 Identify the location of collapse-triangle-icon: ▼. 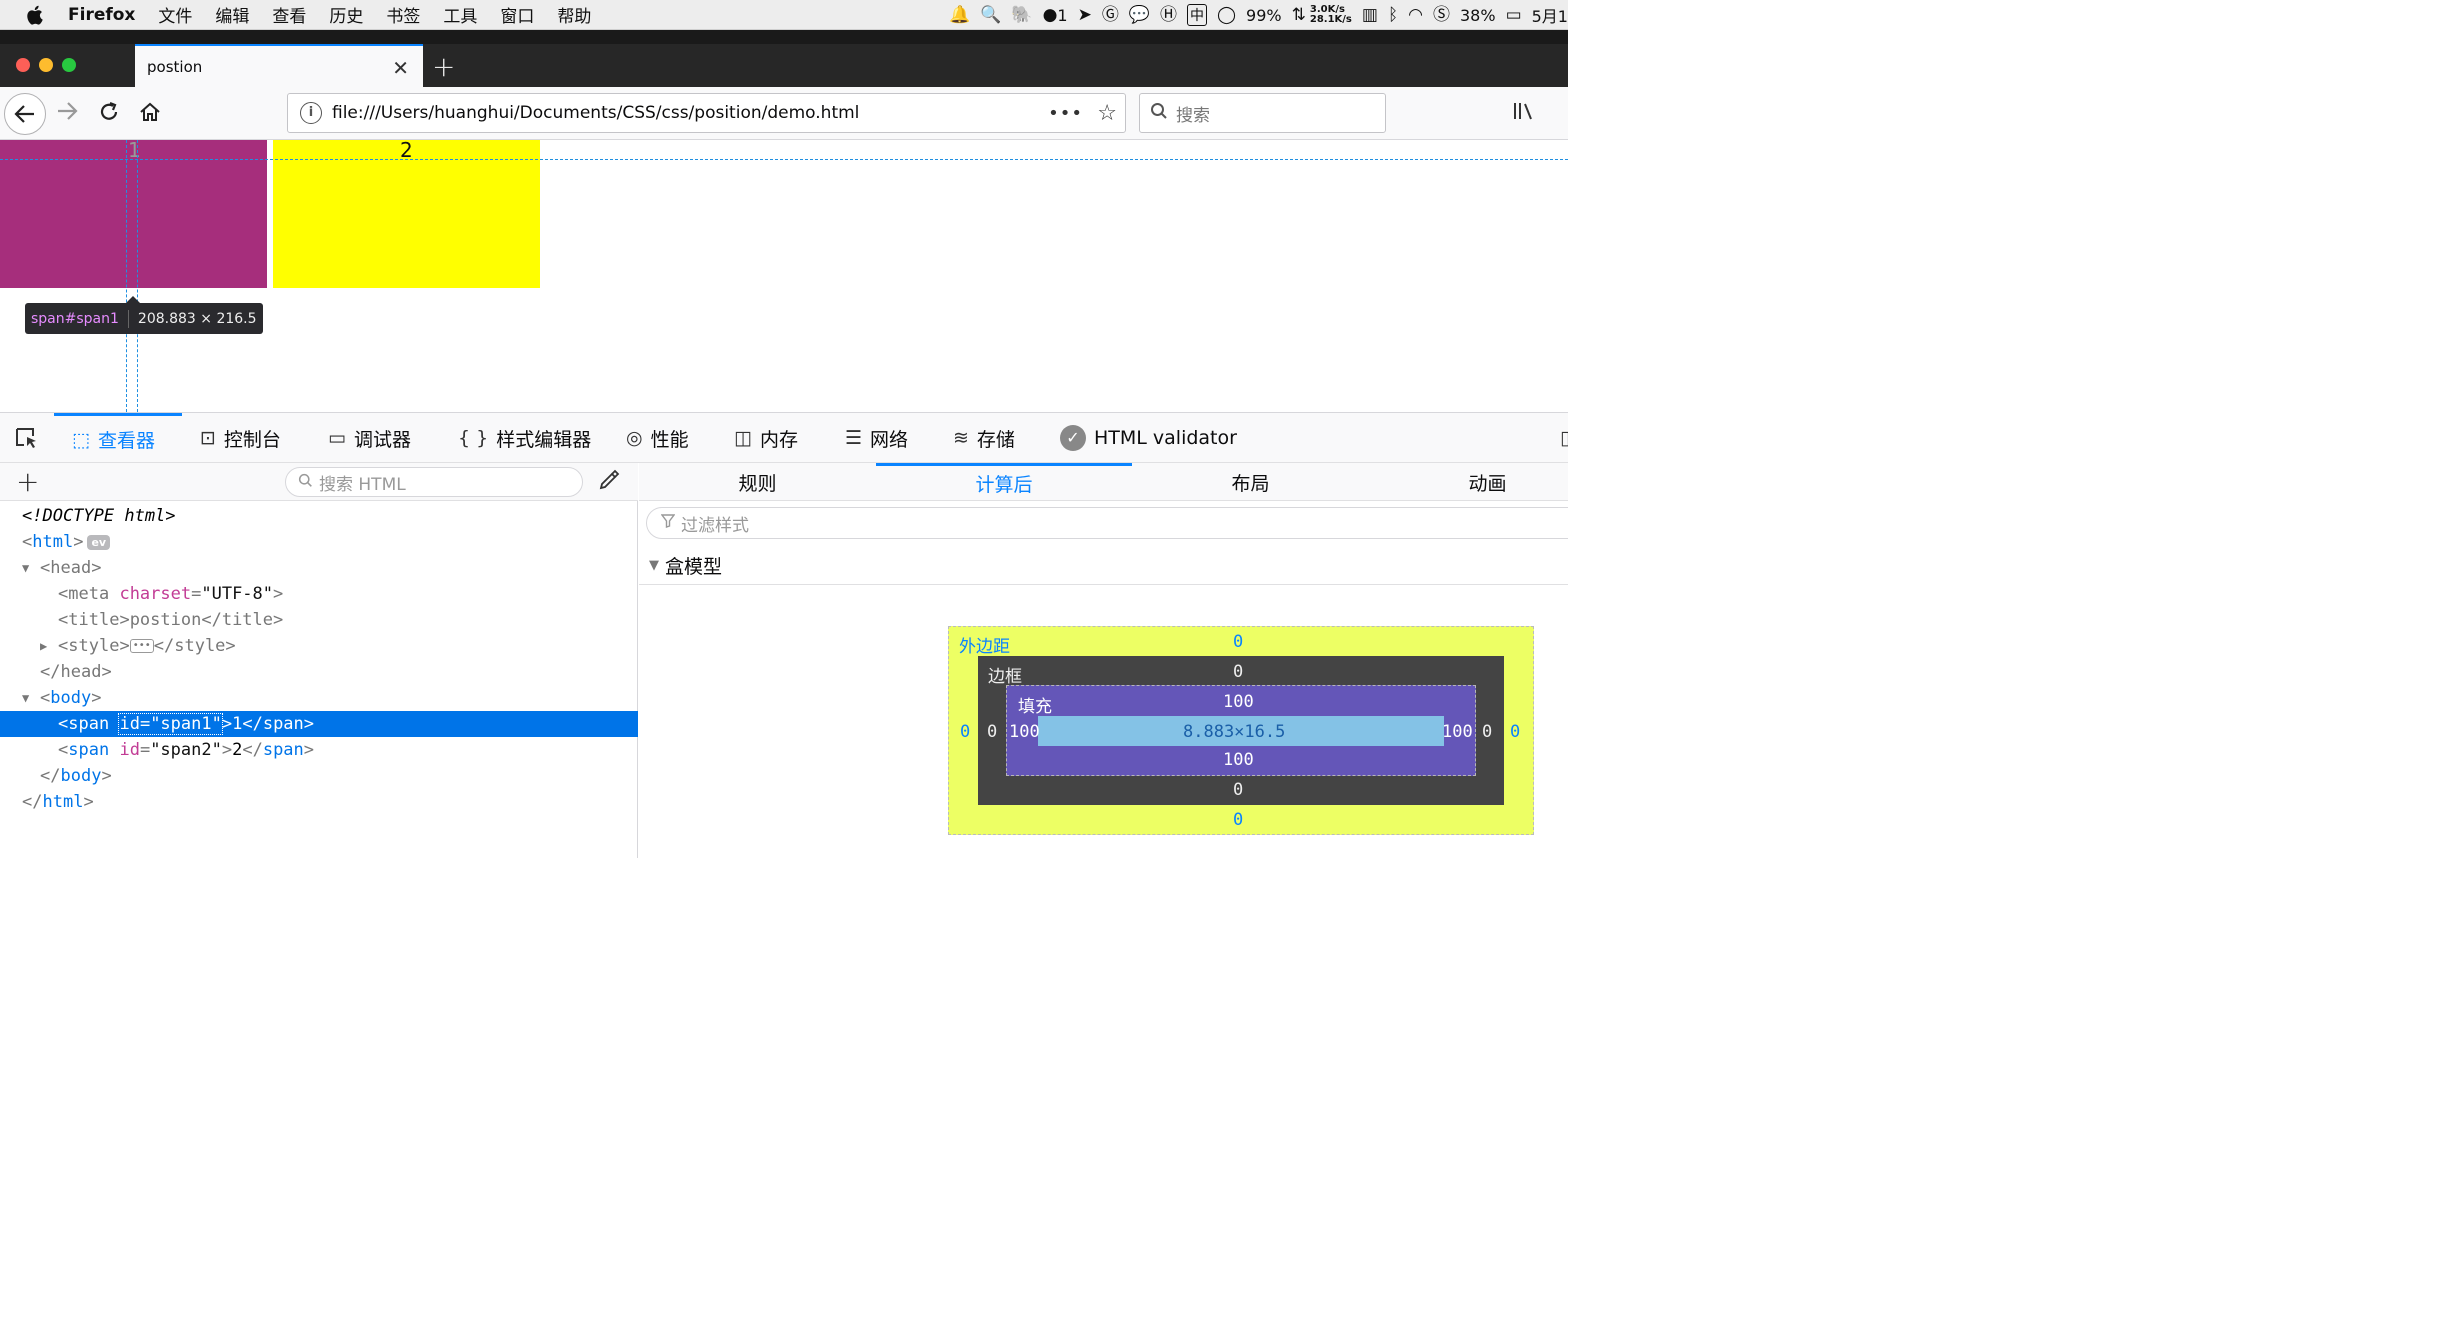
(654, 565).